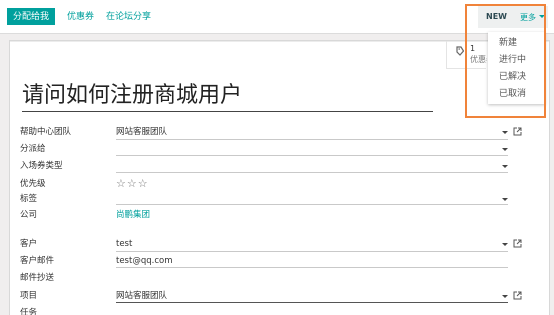  I want to click on tags-label: 标签, so click(29, 199).